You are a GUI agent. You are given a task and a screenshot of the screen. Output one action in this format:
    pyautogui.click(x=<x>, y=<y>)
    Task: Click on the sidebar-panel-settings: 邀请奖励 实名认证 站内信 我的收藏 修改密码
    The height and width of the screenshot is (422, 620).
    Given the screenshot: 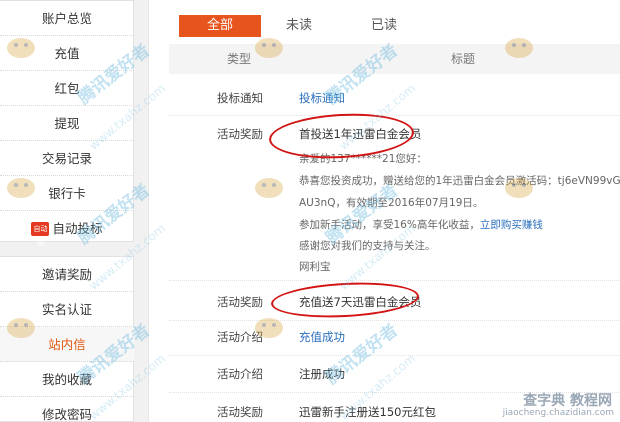 What is the action you would take?
    pyautogui.click(x=67, y=339)
    